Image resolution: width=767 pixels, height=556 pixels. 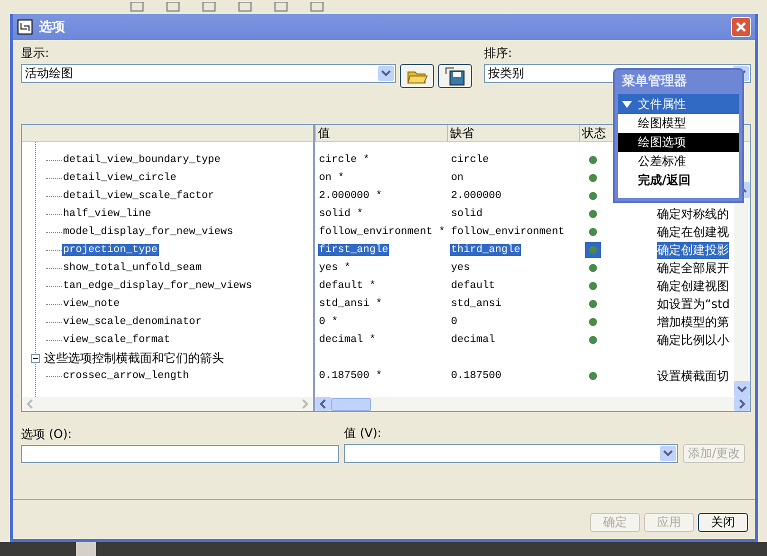 I want to click on default-text: std_ansi, so click(x=476, y=304).